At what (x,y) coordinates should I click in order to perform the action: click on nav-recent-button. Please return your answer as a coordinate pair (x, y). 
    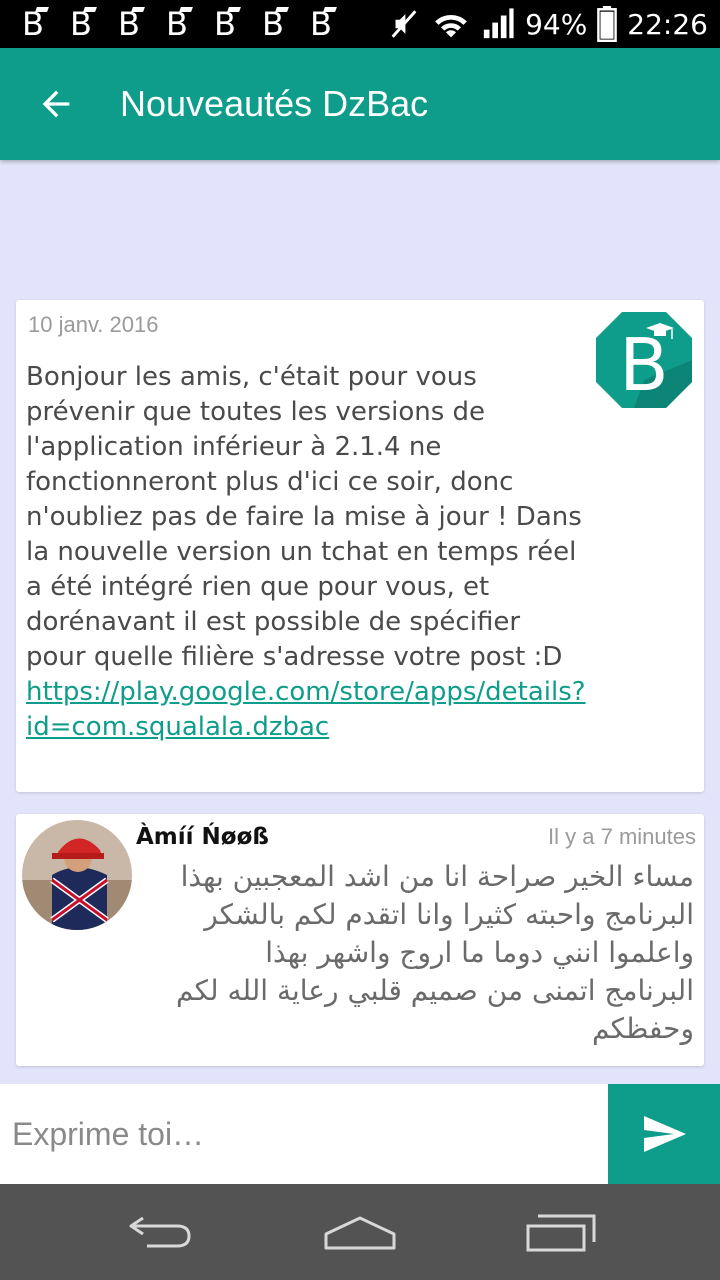
    Looking at the image, I should click on (560, 1232).